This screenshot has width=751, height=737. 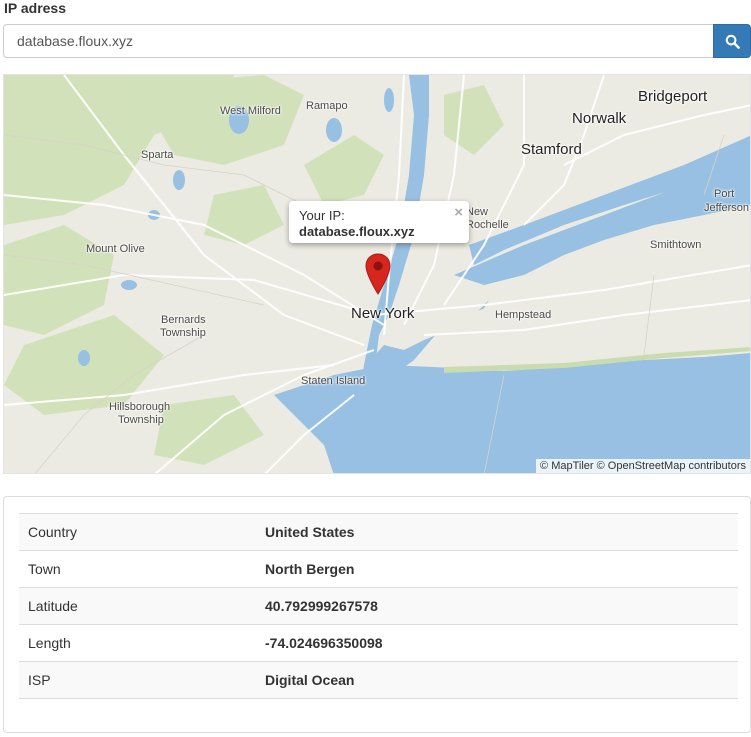 What do you see at coordinates (676, 245) in the screenshot?
I see `map-label-smithtown: Smithtown` at bounding box center [676, 245].